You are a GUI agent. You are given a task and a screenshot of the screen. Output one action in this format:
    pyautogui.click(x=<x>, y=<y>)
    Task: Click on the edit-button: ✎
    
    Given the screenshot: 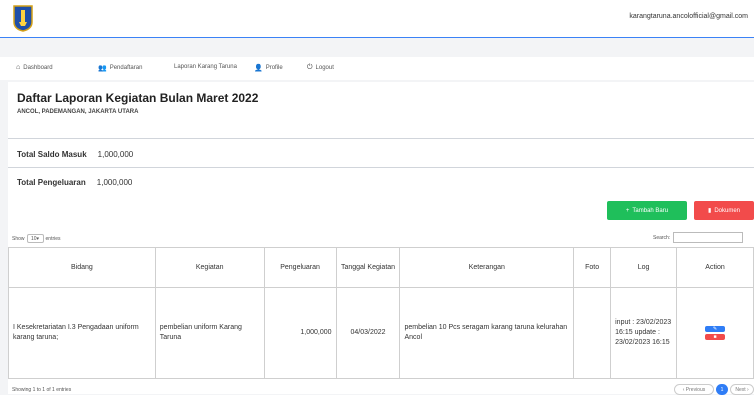 What is the action you would take?
    pyautogui.click(x=715, y=329)
    